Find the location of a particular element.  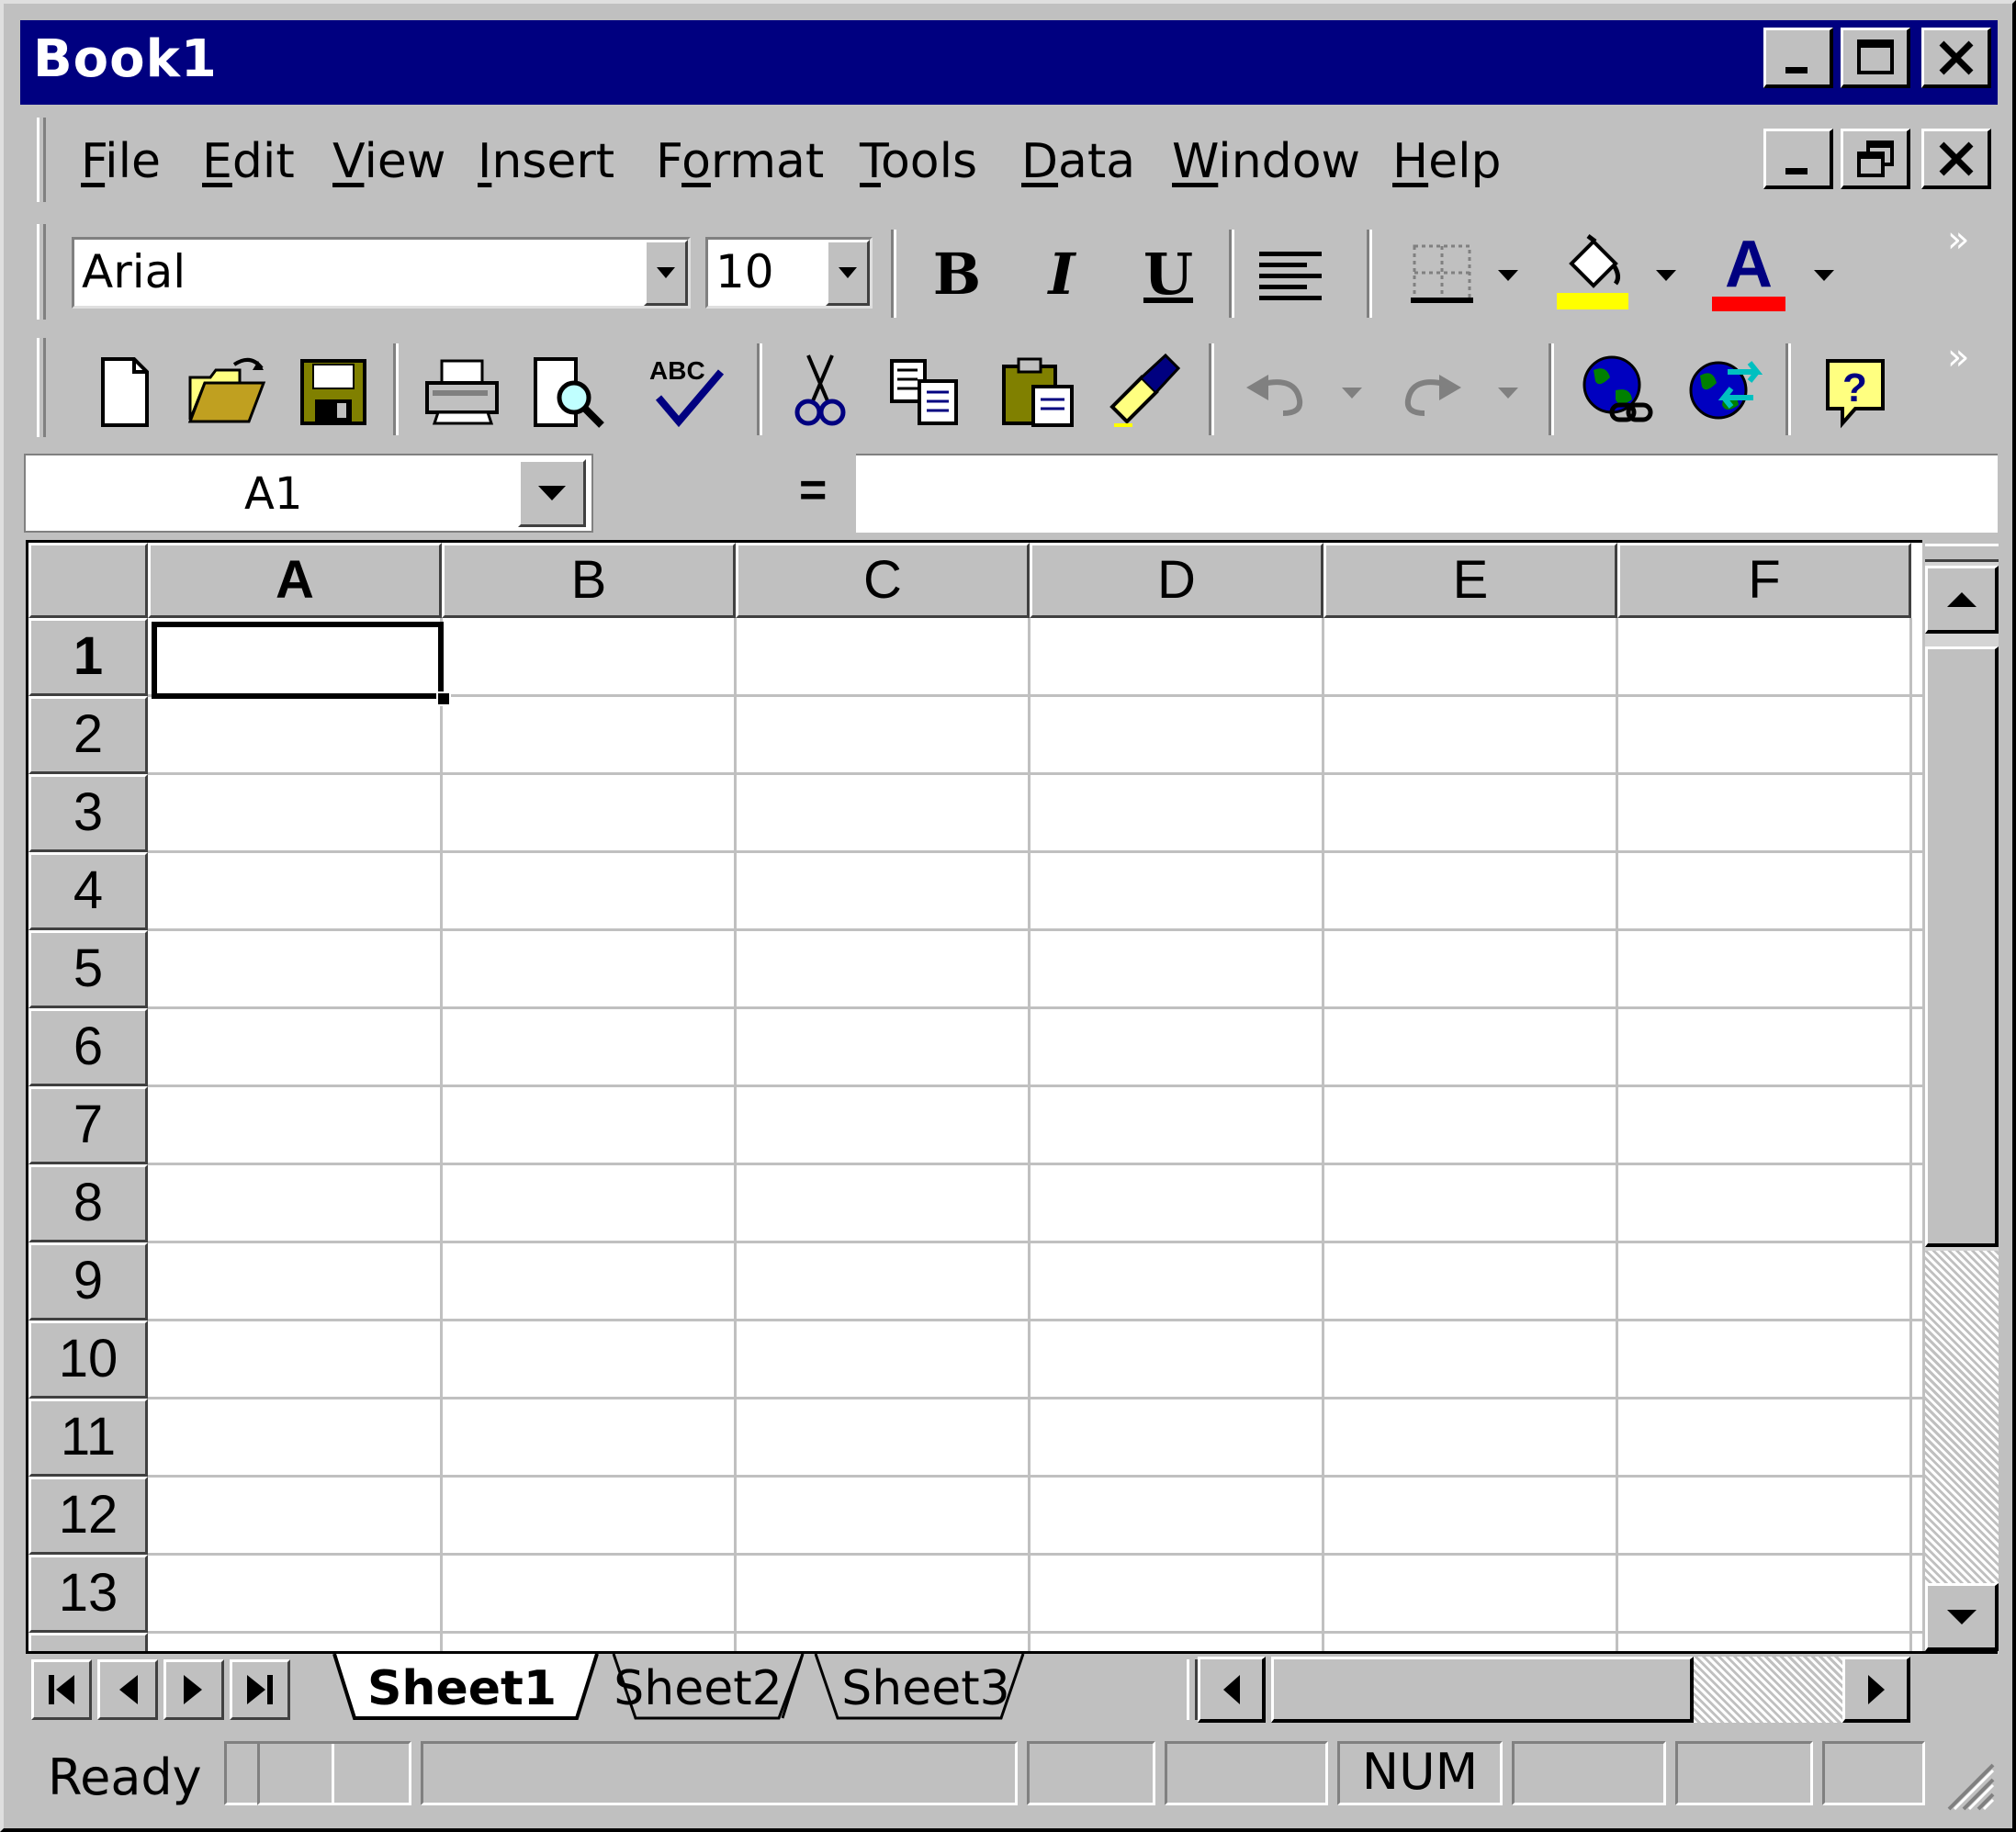

last-sheet-button is located at coordinates (260, 1689).